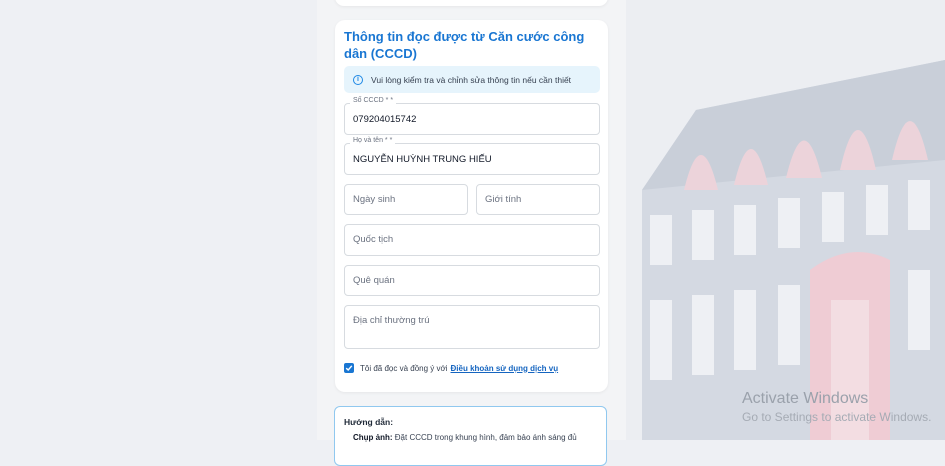 The width and height of the screenshot is (945, 466). I want to click on previous-card, so click(471, 3).